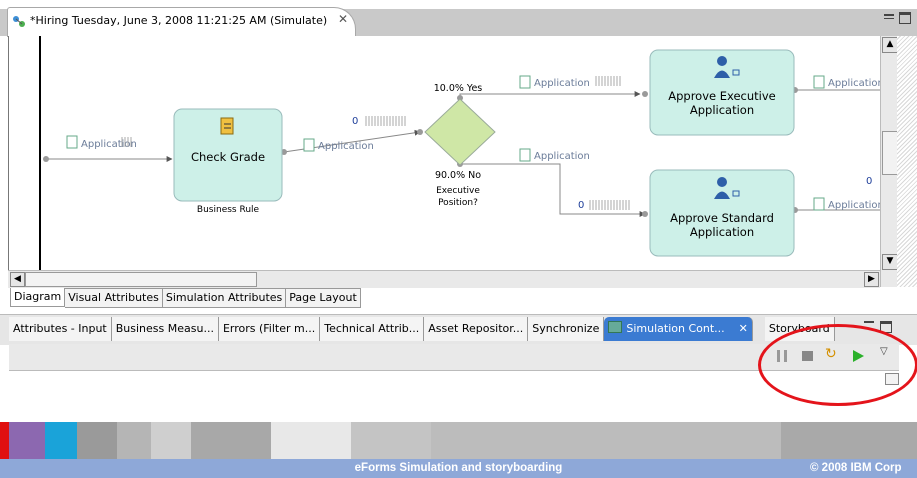 The height and width of the screenshot is (478, 917). Describe the element at coordinates (722, 218) in the screenshot. I see `task-approve-standard-line1: Approve Standard` at that location.